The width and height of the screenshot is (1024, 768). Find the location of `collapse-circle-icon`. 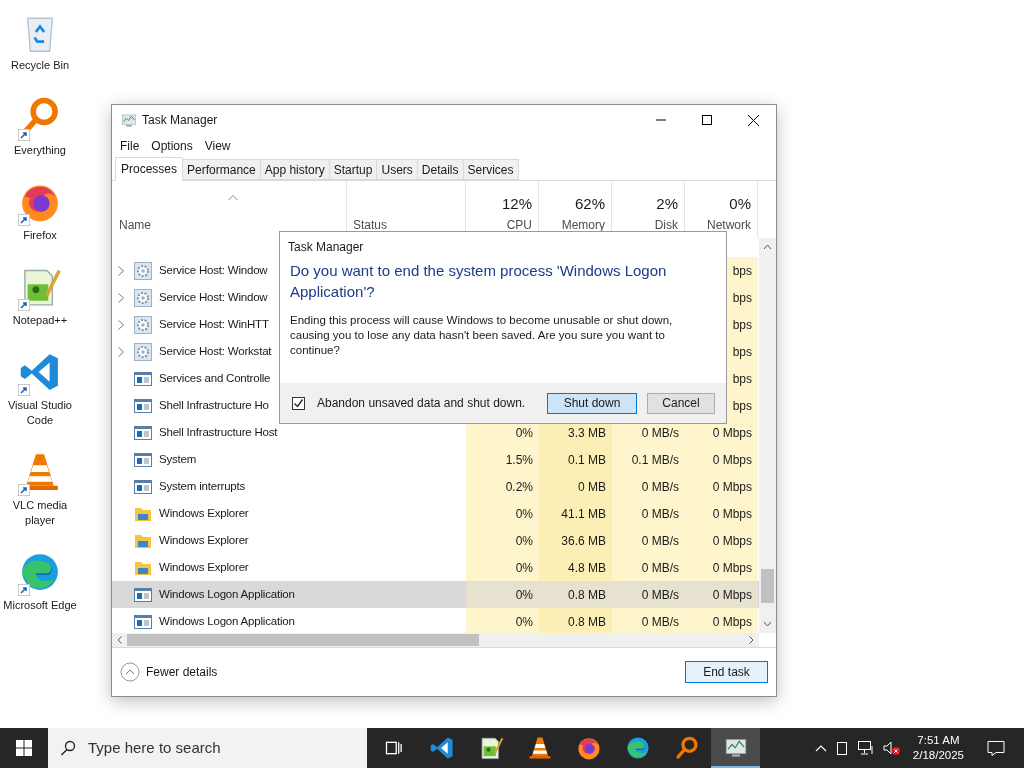

collapse-circle-icon is located at coordinates (130, 672).